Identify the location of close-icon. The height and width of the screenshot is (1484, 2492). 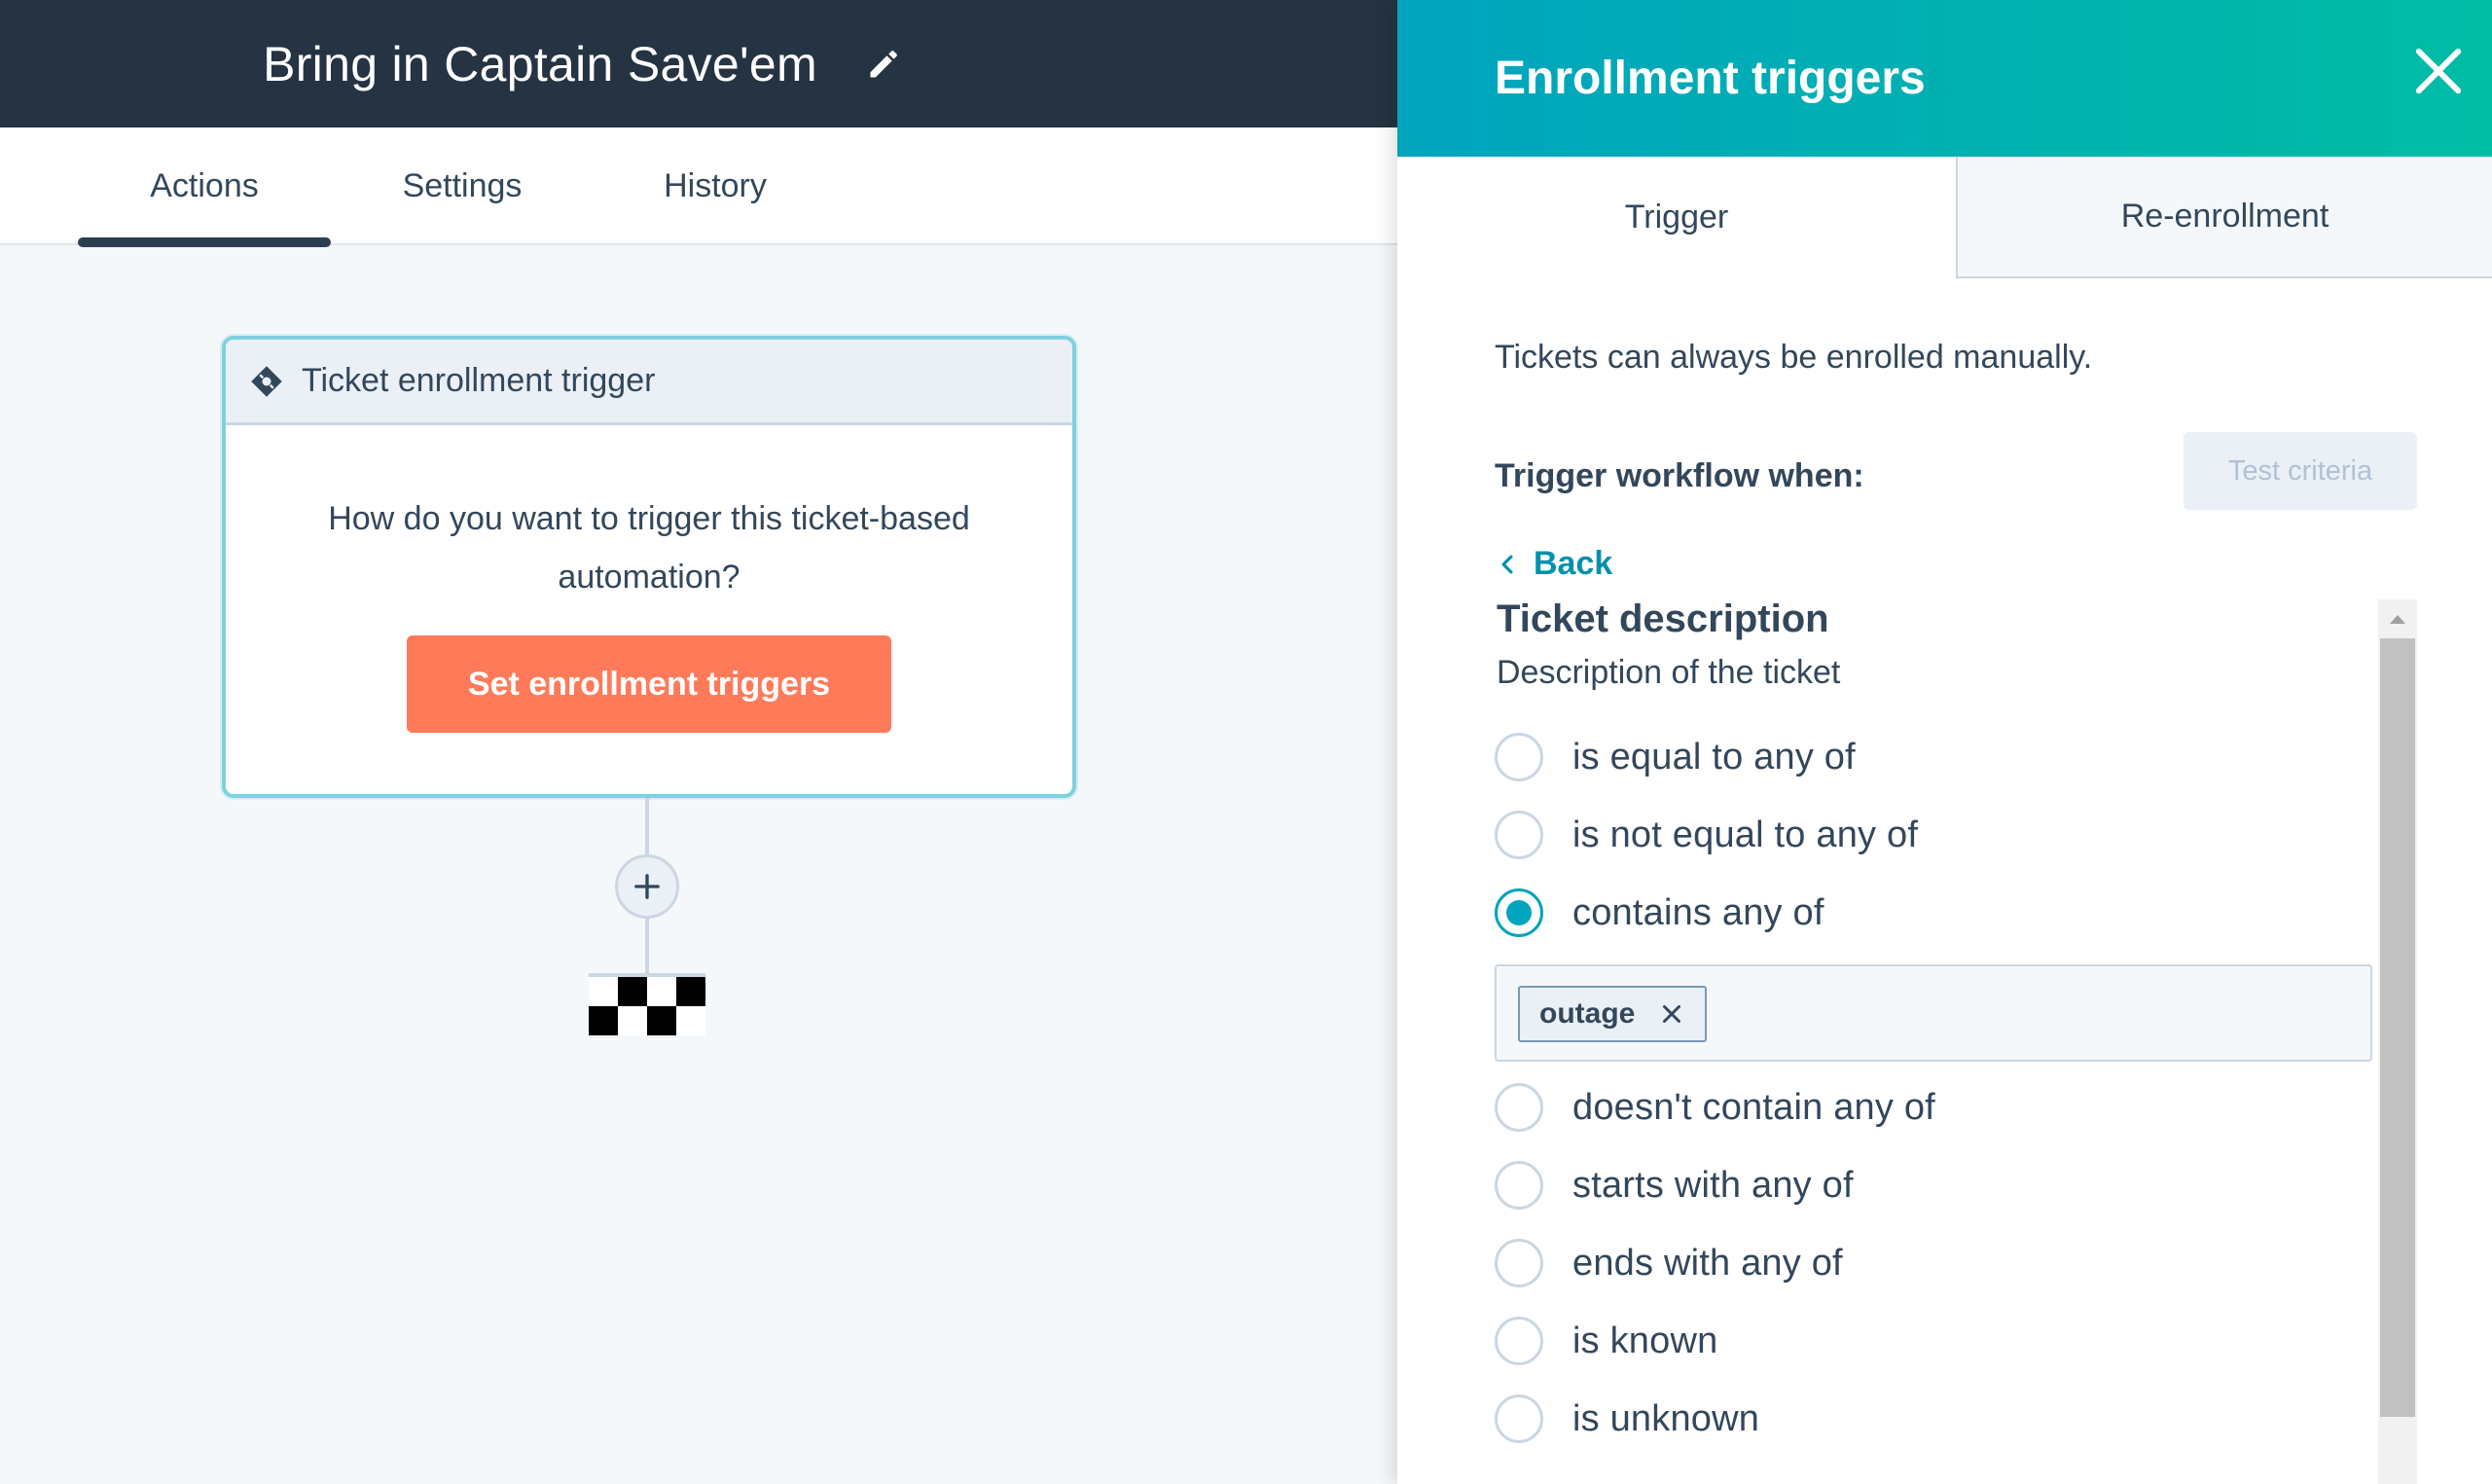
(2438, 71).